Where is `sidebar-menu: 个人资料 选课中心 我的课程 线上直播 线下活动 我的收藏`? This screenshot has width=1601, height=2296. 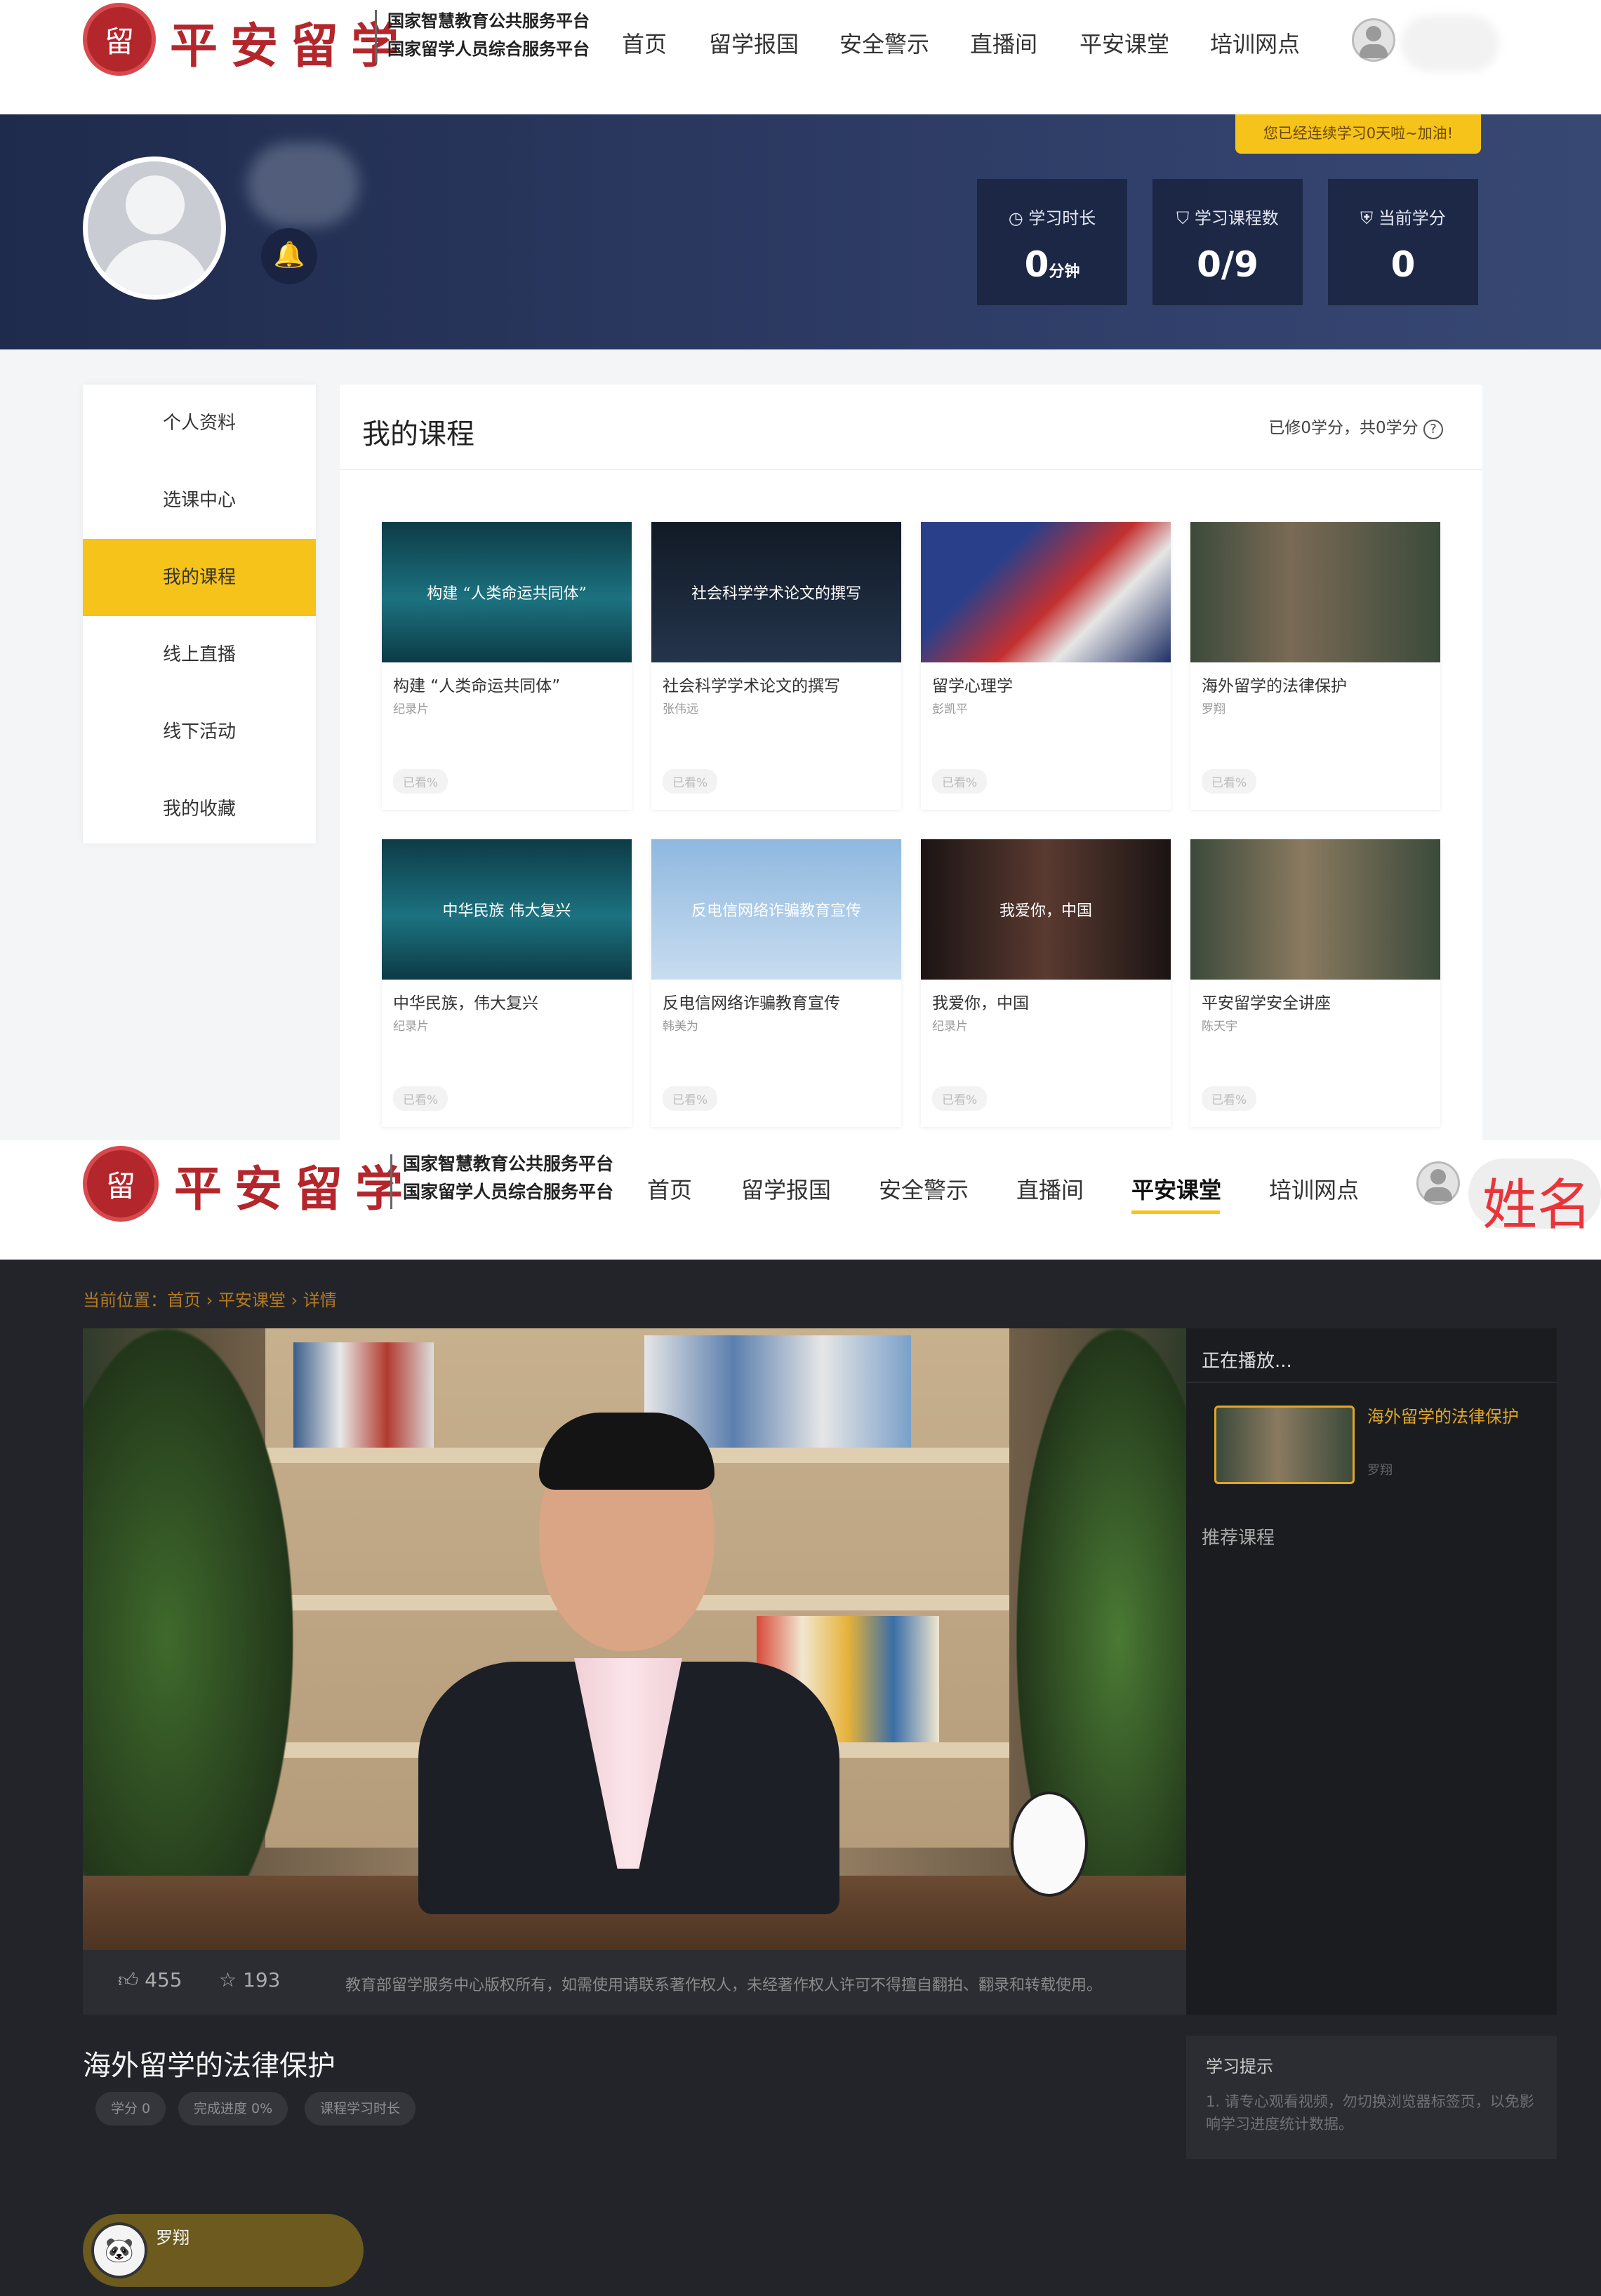 sidebar-menu: 个人资料 选课中心 我的课程 线上直播 线下活动 我的收藏 is located at coordinates (199, 614).